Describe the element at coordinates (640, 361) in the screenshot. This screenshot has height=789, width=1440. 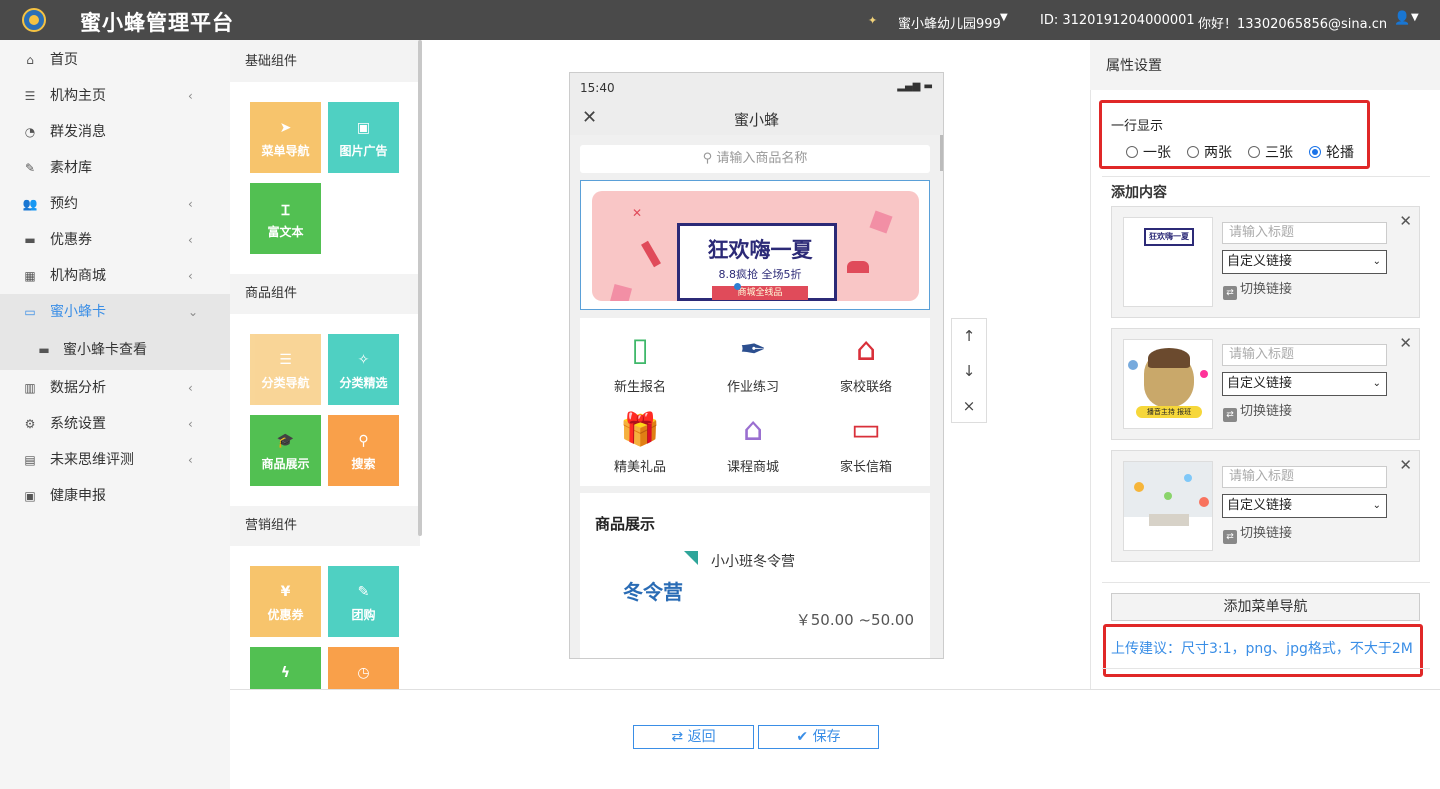
I see `grid-item-enroll: ▯ 新生报名` at that location.